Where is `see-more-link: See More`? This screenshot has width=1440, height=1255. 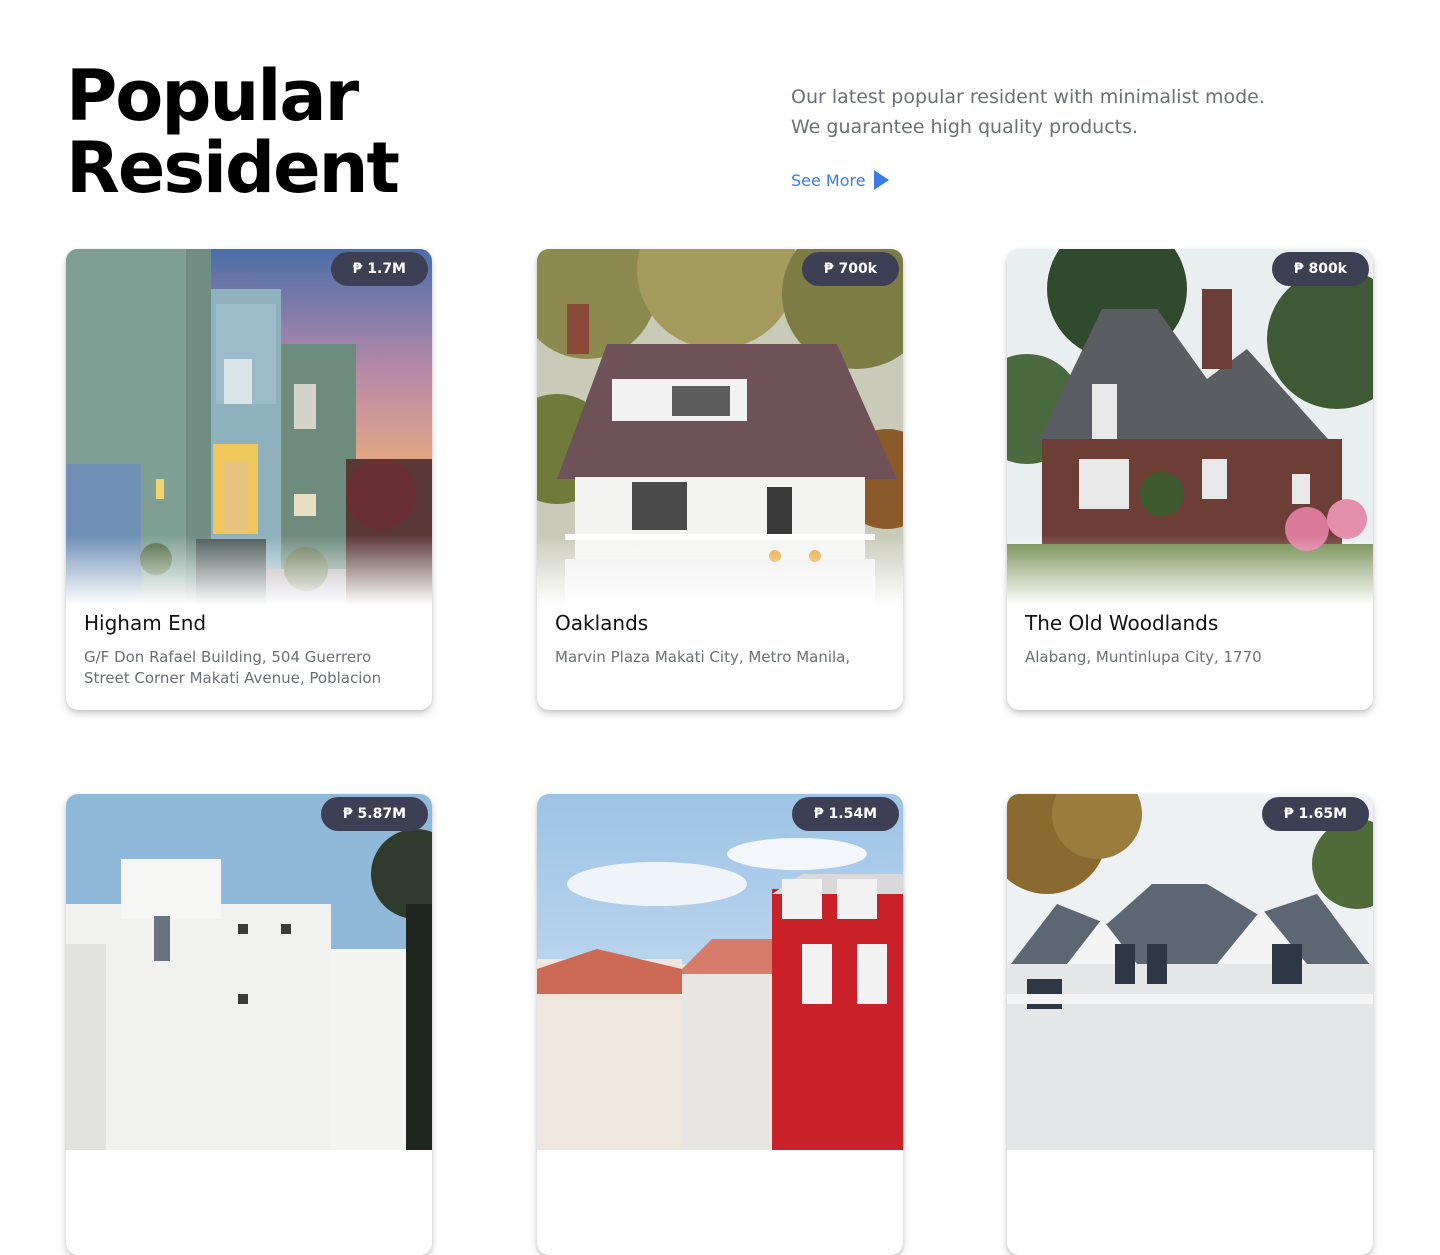 see-more-link: See More is located at coordinates (840, 180).